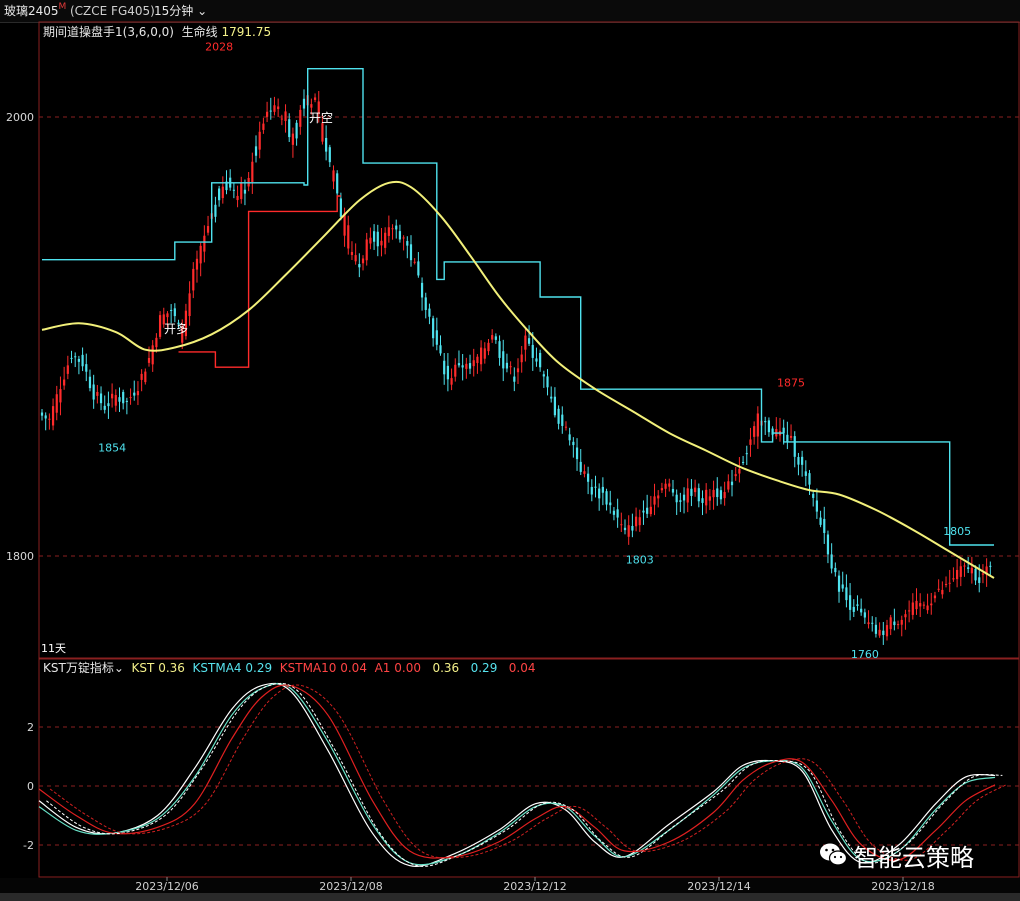 This screenshot has width=1020, height=901. What do you see at coordinates (78, 668) in the screenshot?
I see `sub-indicator-name: KST万锭指标` at bounding box center [78, 668].